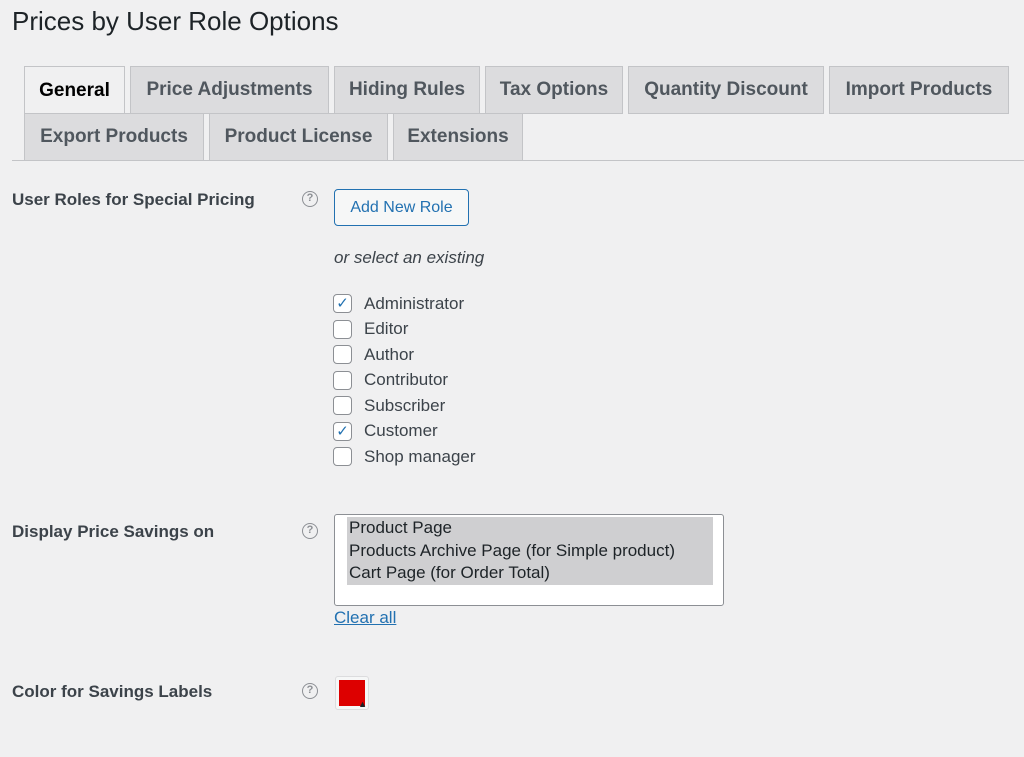 This screenshot has height=757, width=1024. Describe the element at coordinates (389, 354) in the screenshot. I see `role-label: Author` at that location.